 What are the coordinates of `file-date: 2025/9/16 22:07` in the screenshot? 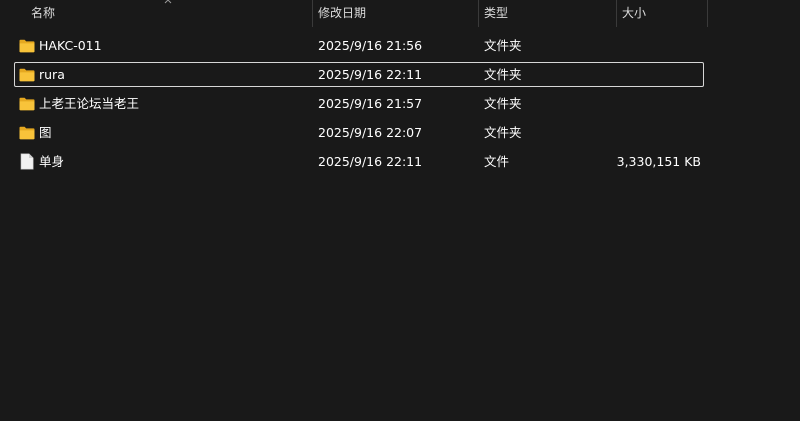 It's located at (370, 132).